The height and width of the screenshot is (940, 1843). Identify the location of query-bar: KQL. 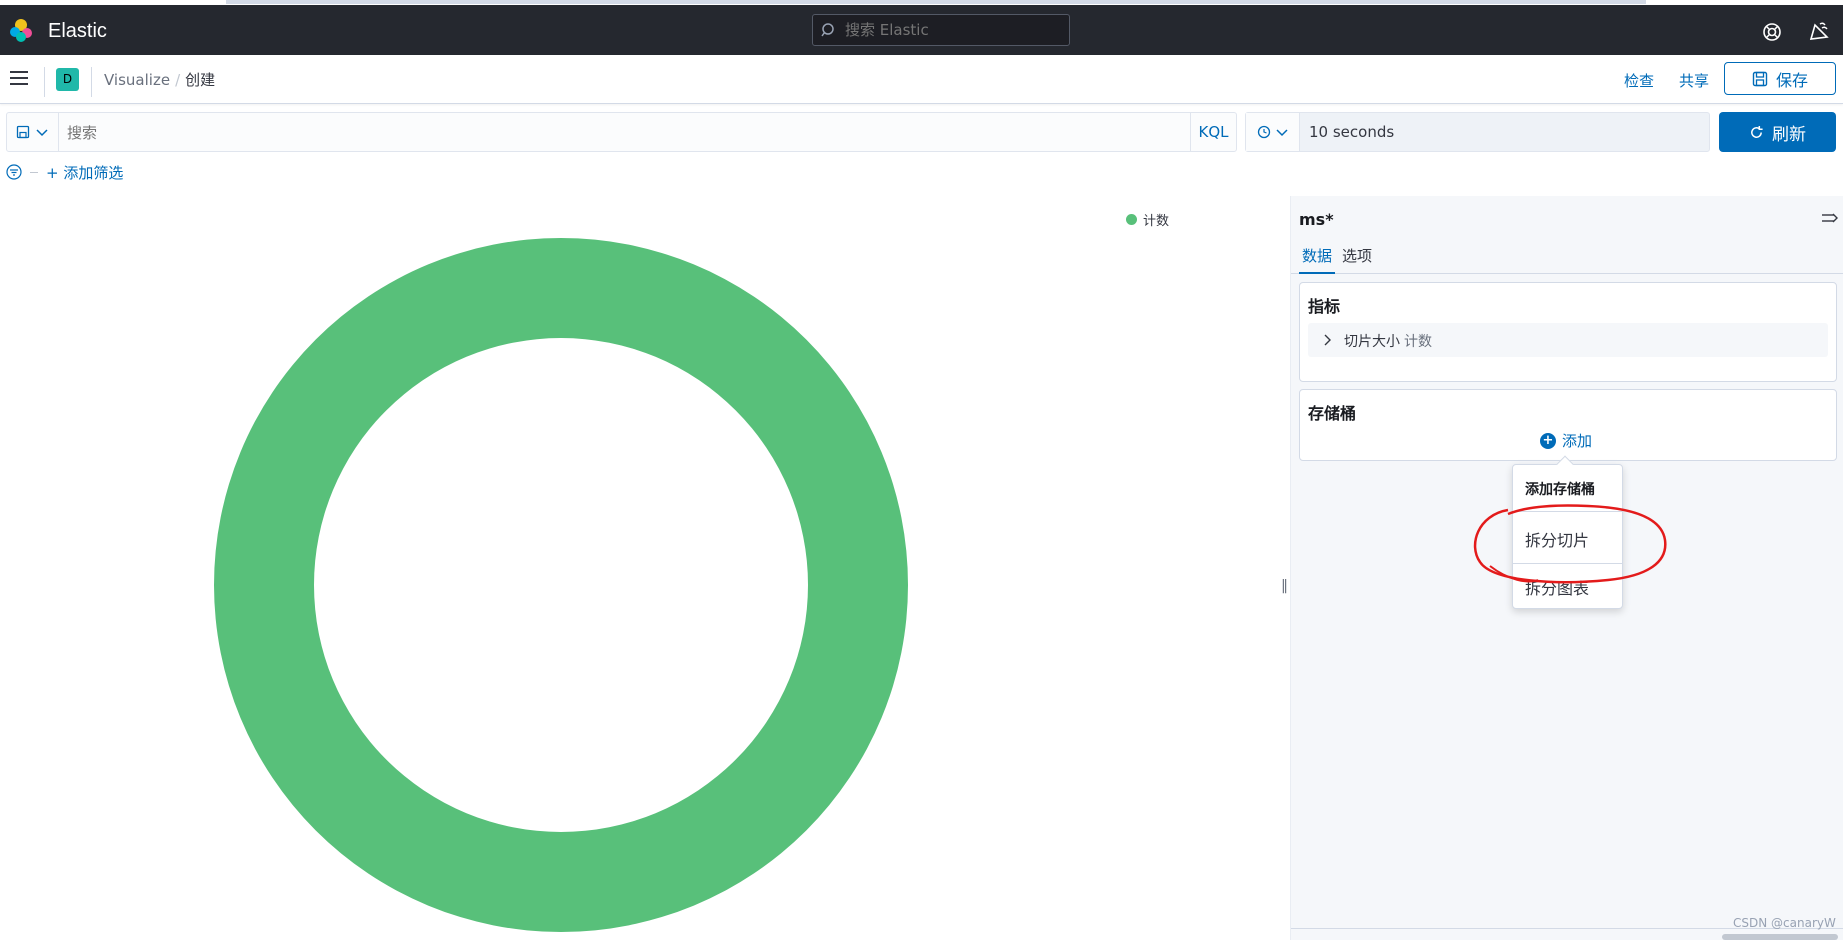
(621, 132).